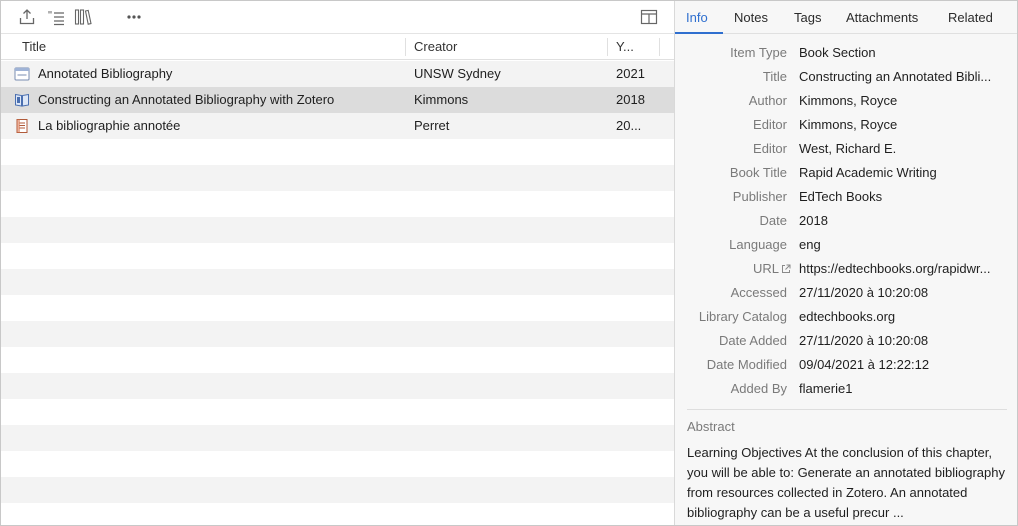  I want to click on field-date-added: Date Added 27/11/2020 à 10:20:08, so click(846, 341).